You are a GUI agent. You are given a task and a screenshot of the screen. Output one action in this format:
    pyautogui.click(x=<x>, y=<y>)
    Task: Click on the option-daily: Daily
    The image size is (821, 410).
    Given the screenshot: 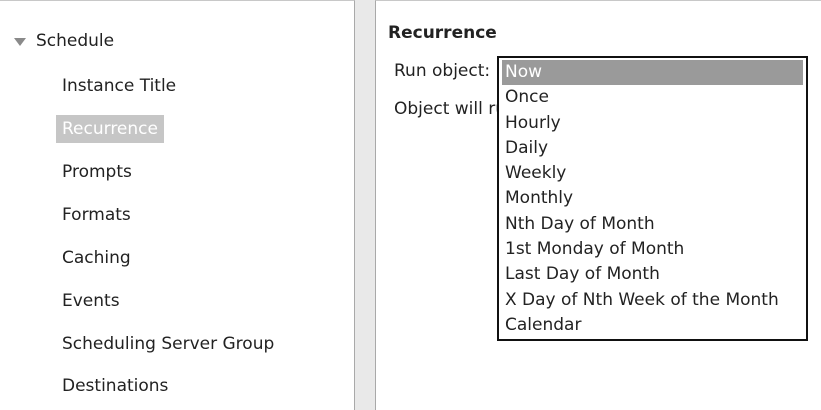 What is the action you would take?
    pyautogui.click(x=652, y=148)
    